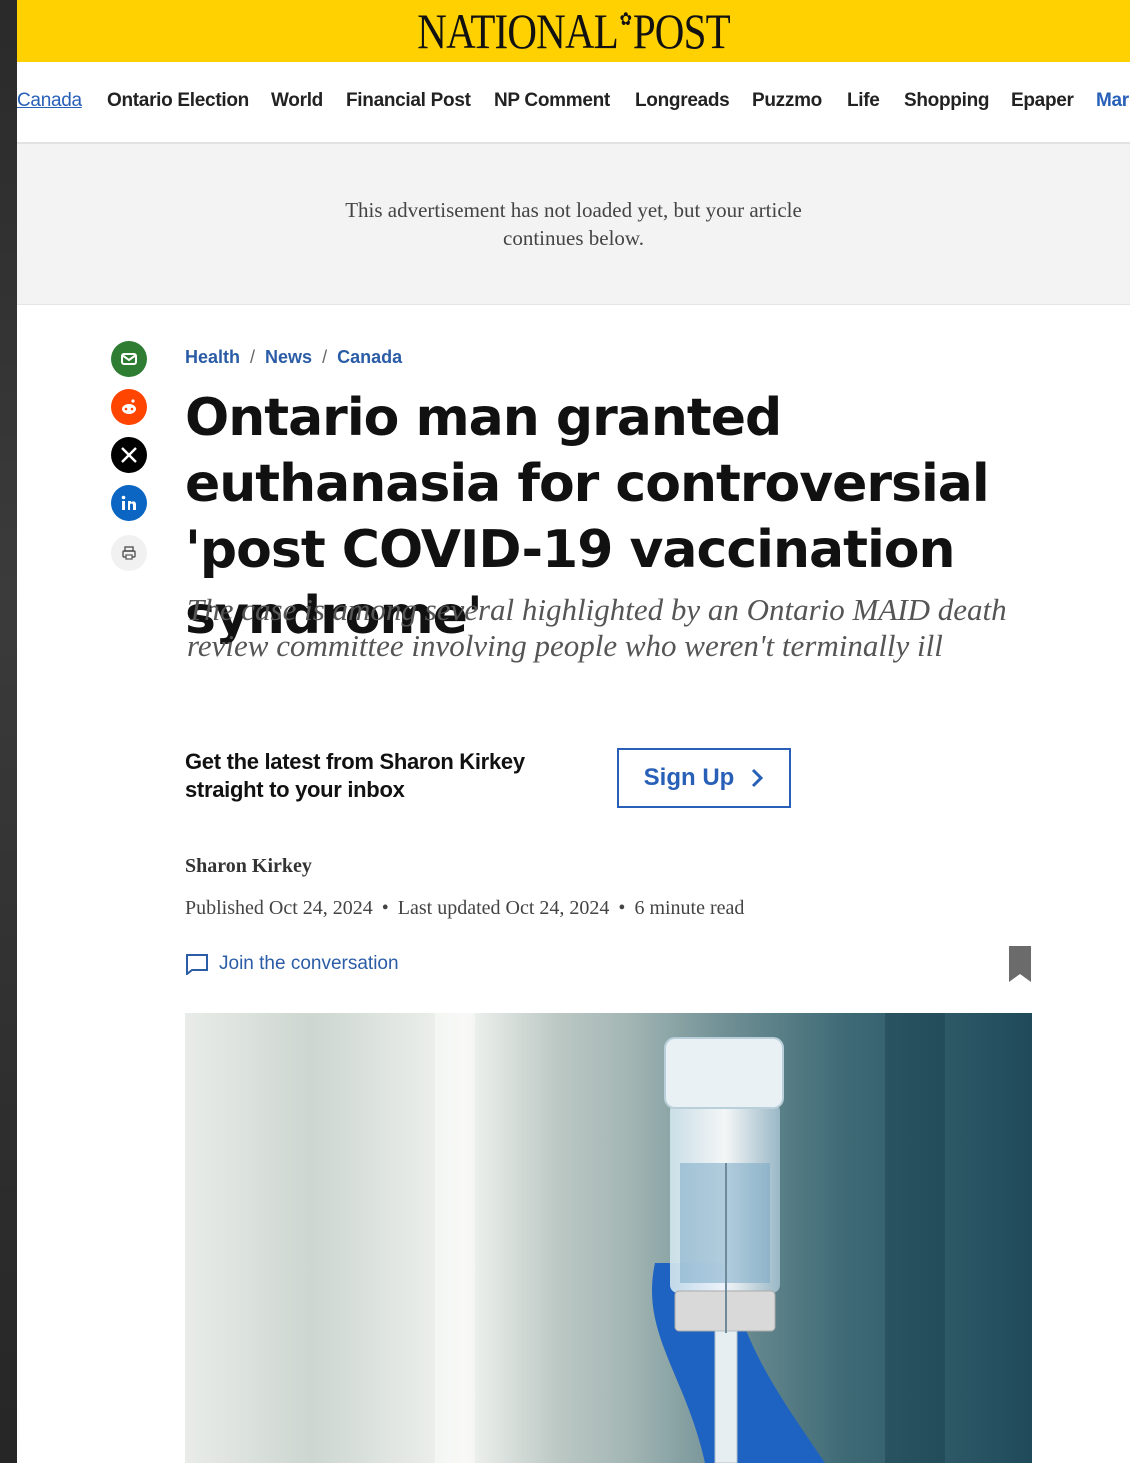 Image resolution: width=1130 pixels, height=1463 pixels. I want to click on breadcrumb: Health / News / Canada, so click(293, 357).